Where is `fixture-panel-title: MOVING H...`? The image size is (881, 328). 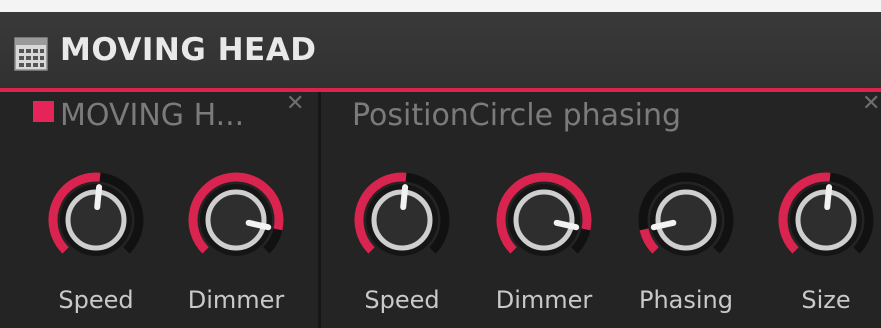
fixture-panel-title: MOVING H... is located at coordinates (152, 115).